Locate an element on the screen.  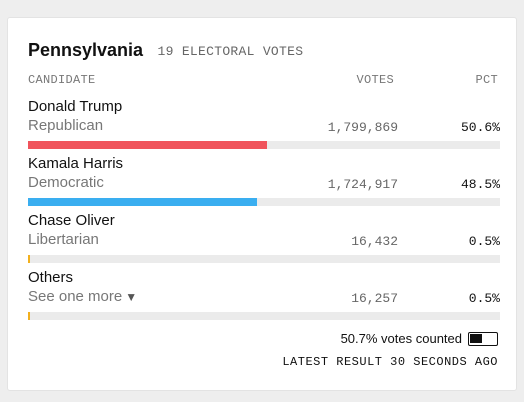
candidate-name: Chase Oliver is located at coordinates (71, 220).